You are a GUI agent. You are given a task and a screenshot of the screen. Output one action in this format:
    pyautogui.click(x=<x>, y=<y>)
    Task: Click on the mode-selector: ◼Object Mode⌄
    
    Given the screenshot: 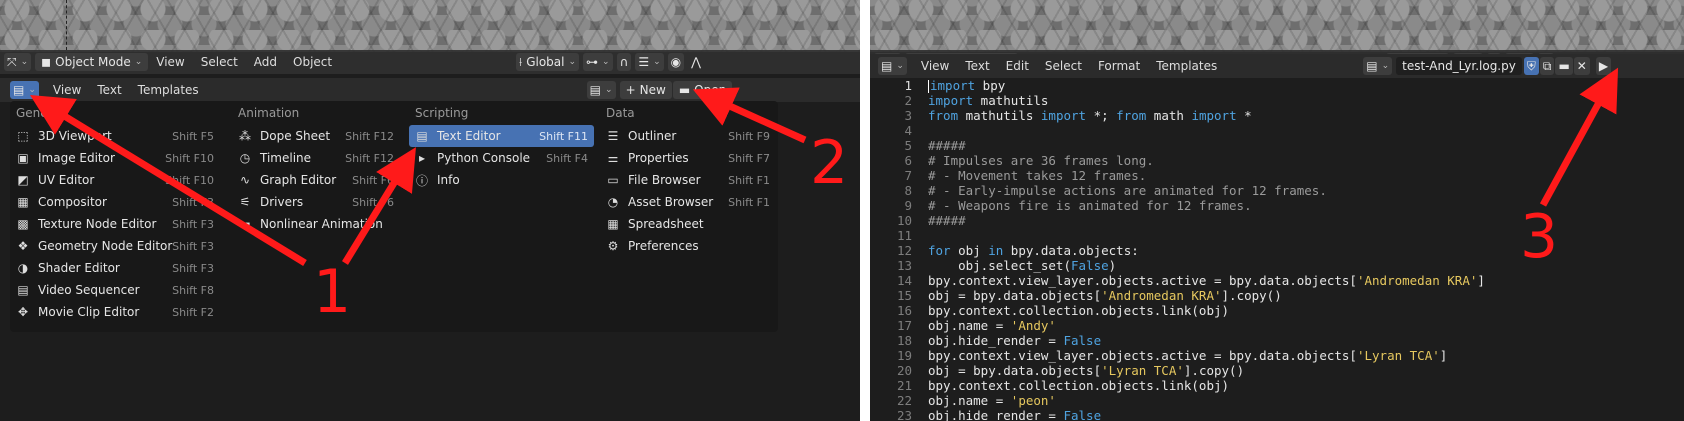 What is the action you would take?
    pyautogui.click(x=92, y=62)
    